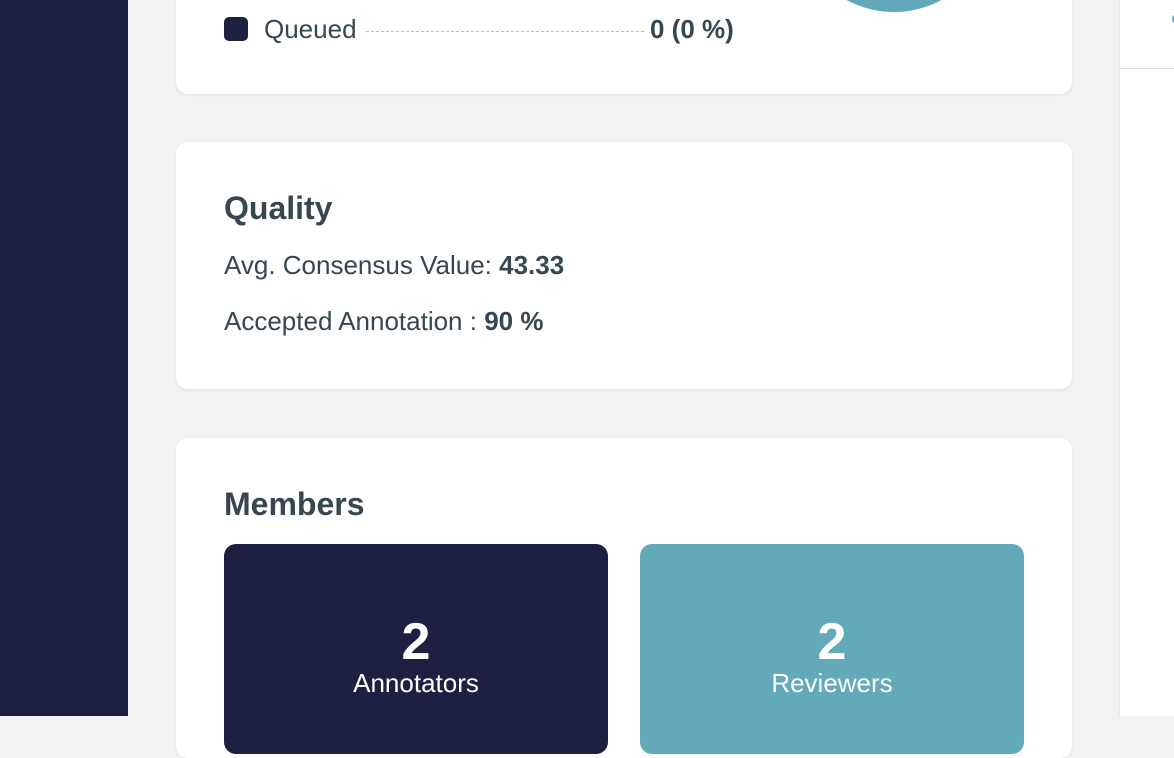  I want to click on members-title: Members, so click(294, 504).